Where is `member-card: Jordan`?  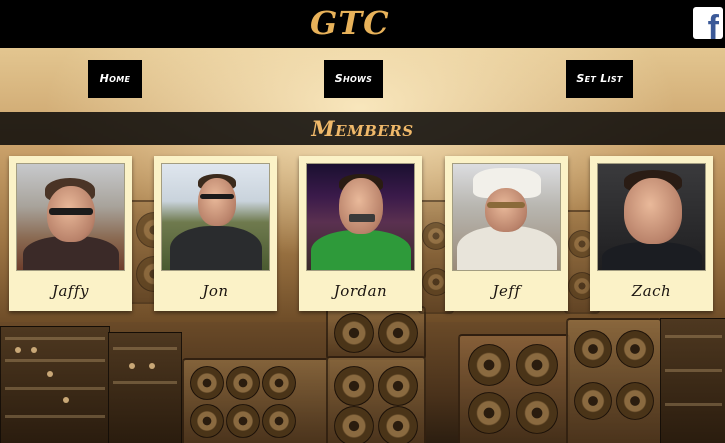 member-card: Jordan is located at coordinates (360, 233).